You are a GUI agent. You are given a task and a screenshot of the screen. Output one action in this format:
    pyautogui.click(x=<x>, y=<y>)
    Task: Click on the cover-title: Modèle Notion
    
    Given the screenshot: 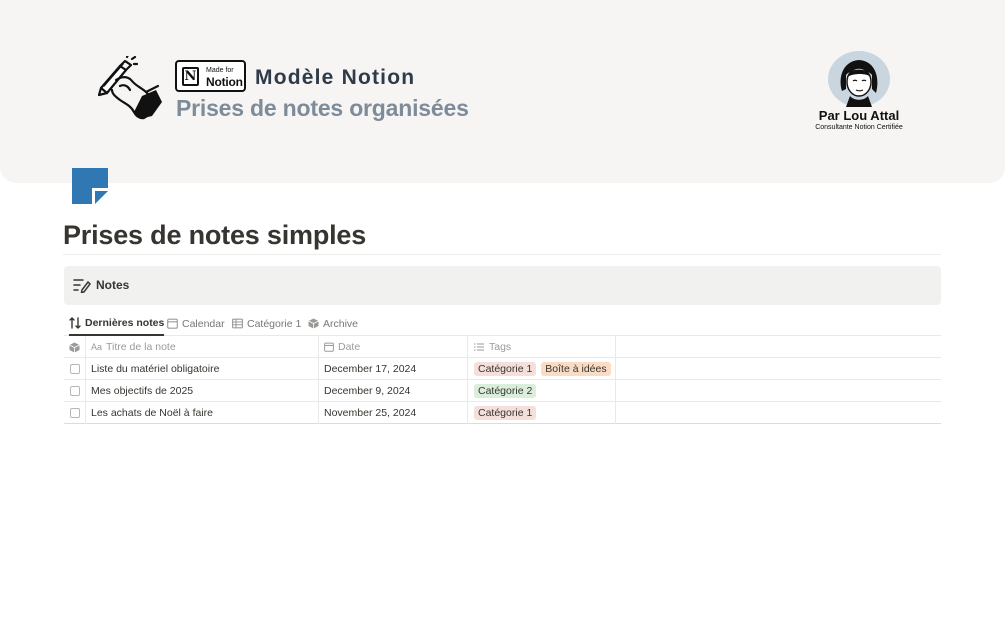 What is the action you would take?
    pyautogui.click(x=335, y=77)
    